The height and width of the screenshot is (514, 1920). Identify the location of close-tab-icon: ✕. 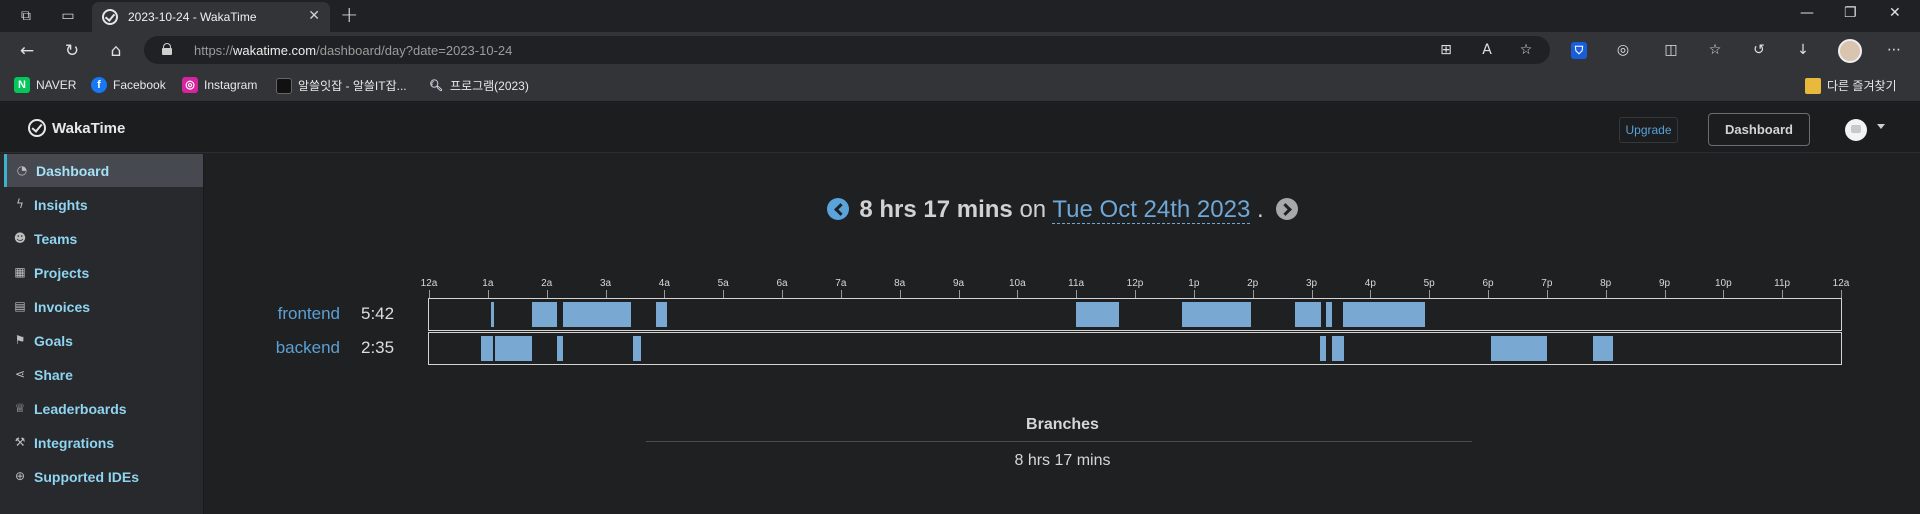
(314, 16).